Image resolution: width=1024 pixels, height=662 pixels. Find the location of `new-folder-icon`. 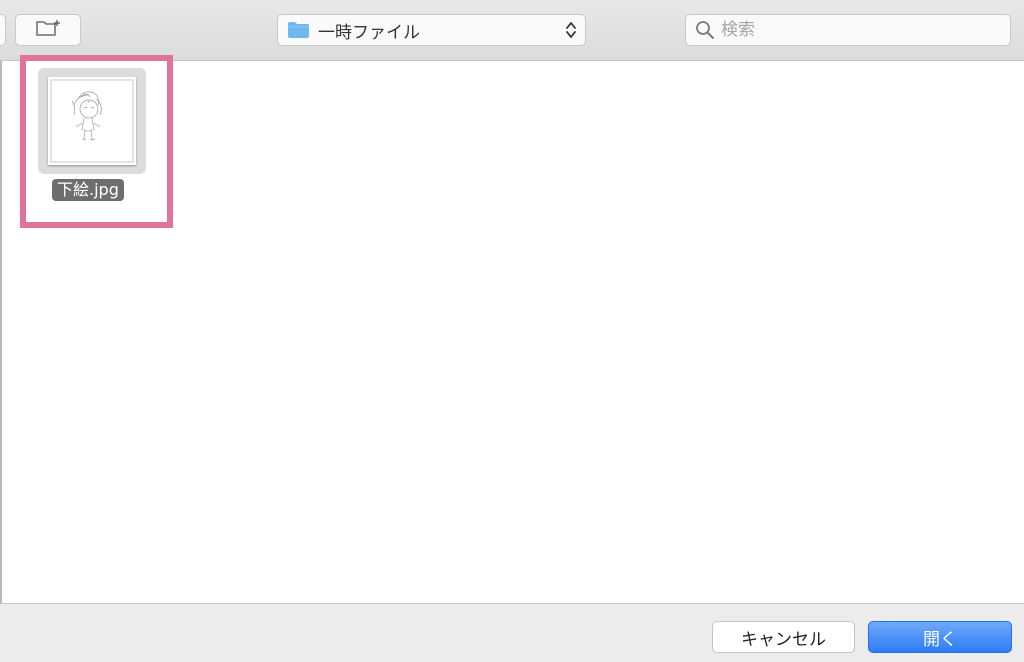

new-folder-icon is located at coordinates (48, 30).